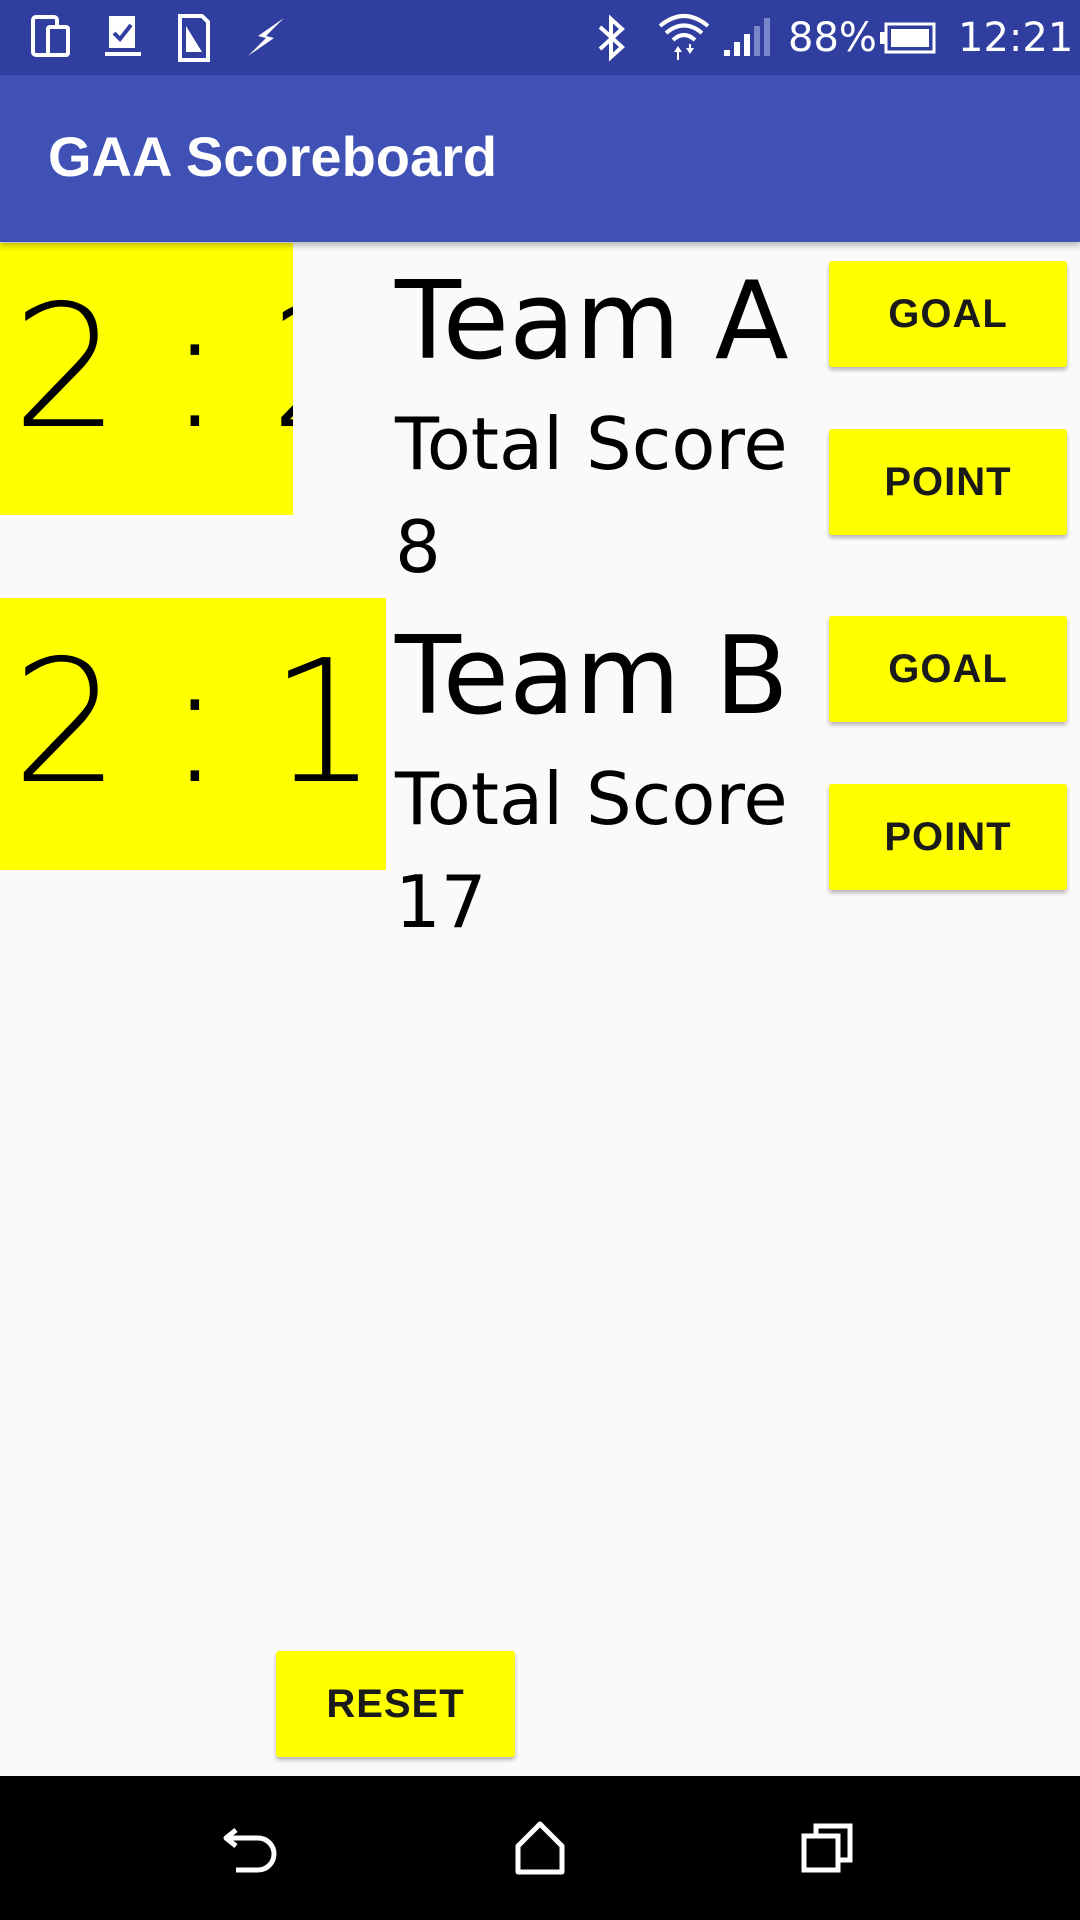 The height and width of the screenshot is (1920, 1080). What do you see at coordinates (540, 158) in the screenshot?
I see `app-bar: GAA Scoreboard` at bounding box center [540, 158].